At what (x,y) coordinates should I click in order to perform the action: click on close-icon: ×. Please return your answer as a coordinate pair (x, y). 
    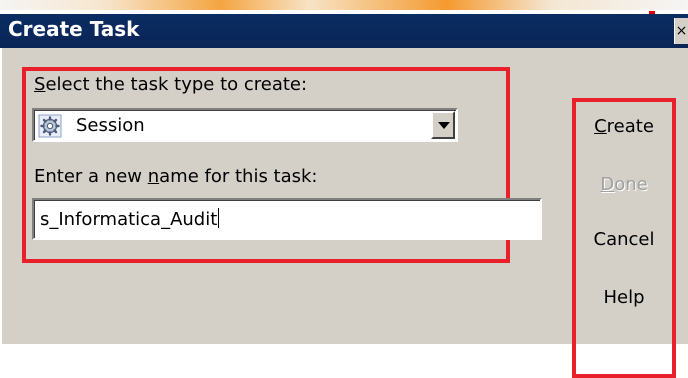
    Looking at the image, I should click on (681, 31).